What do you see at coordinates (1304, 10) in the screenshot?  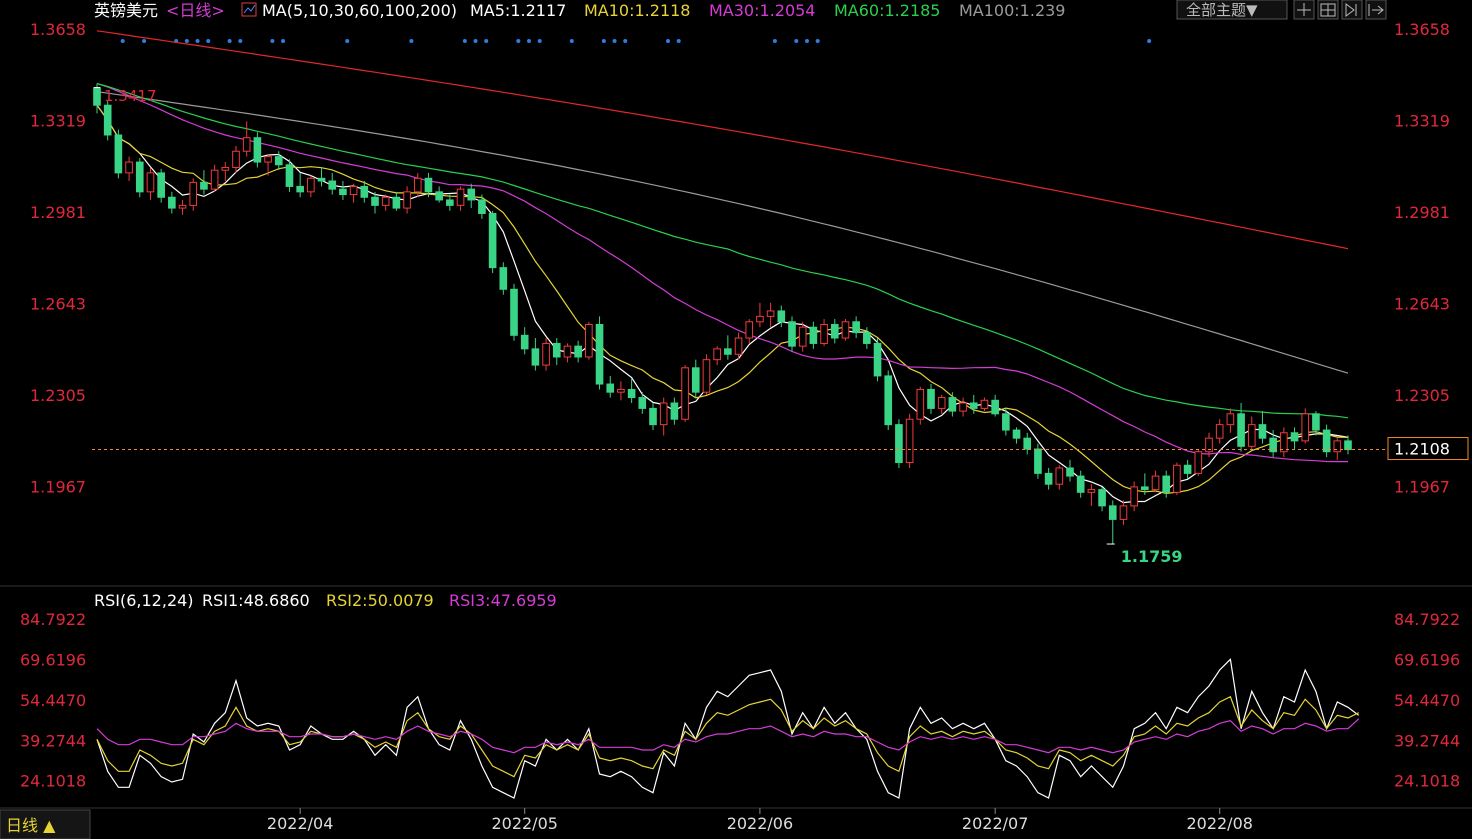 I see `crosshair-icon` at bounding box center [1304, 10].